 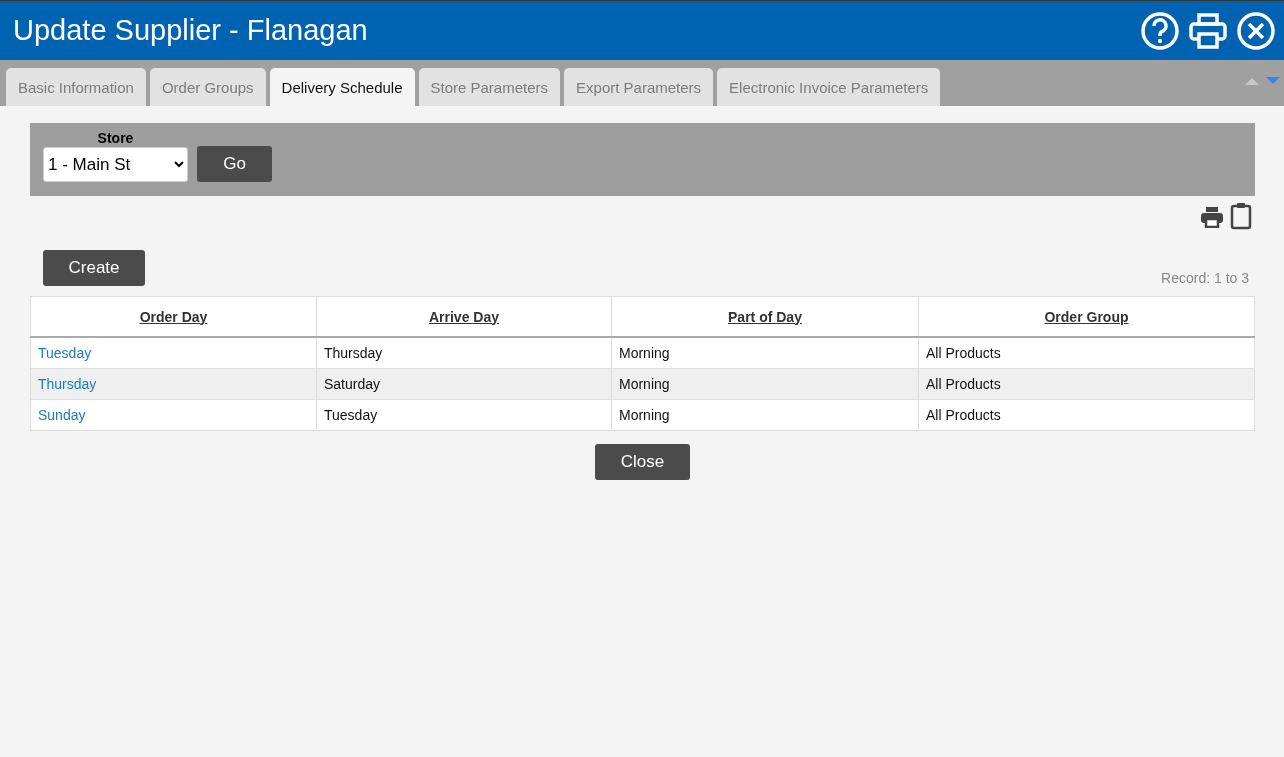 I want to click on column-header: Order Group, so click(x=1086, y=316).